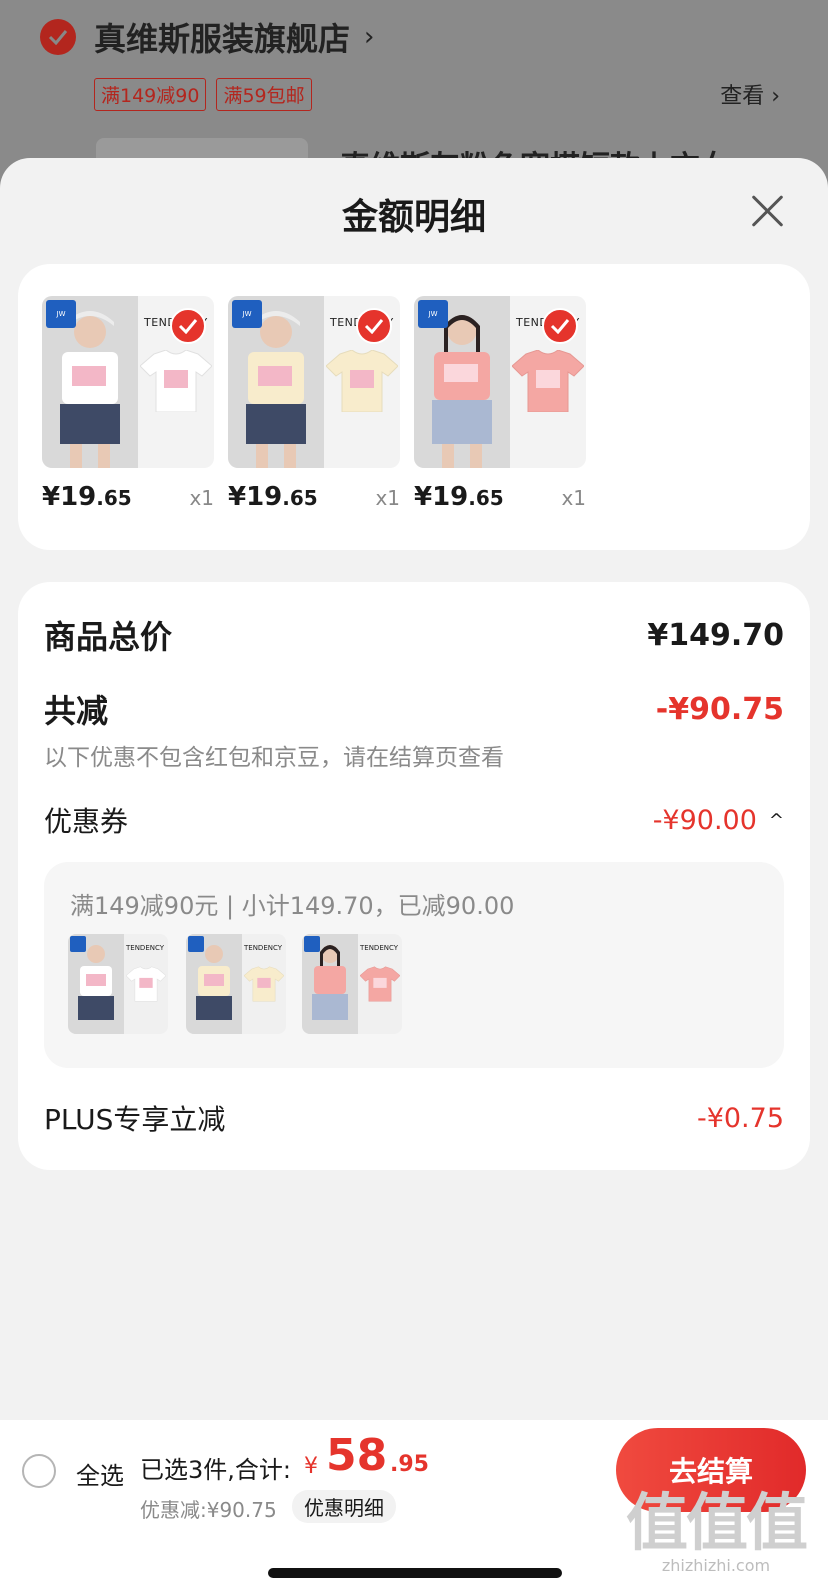 The height and width of the screenshot is (1594, 828). I want to click on coupon-value: -¥90.00, so click(704, 820).